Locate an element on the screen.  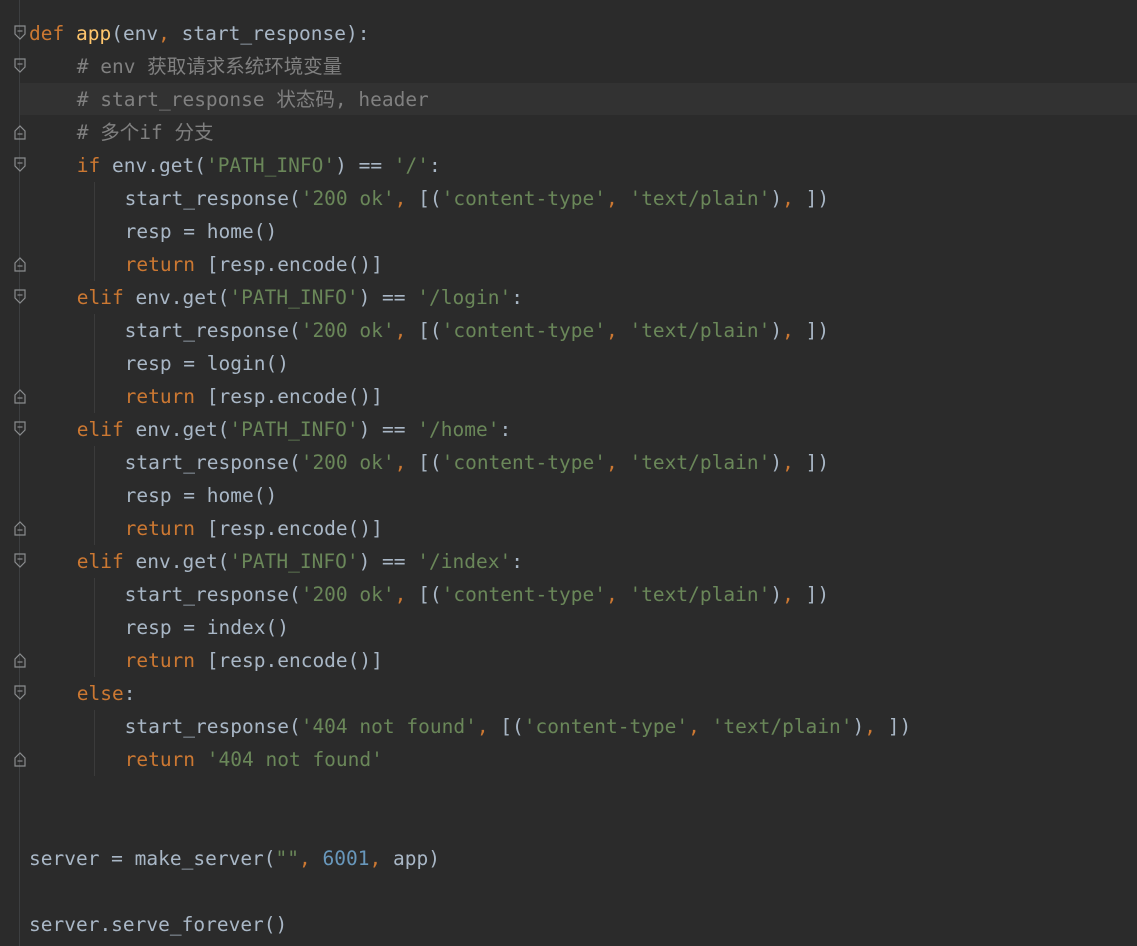
code-line: resp = index() is located at coordinates (207, 627).